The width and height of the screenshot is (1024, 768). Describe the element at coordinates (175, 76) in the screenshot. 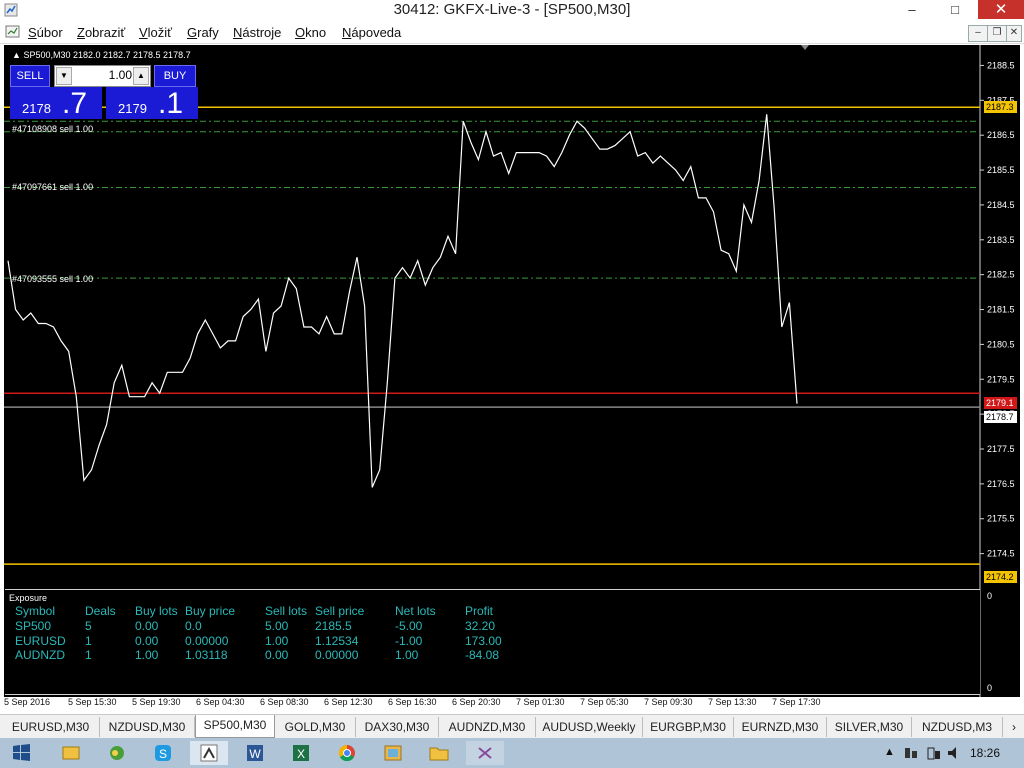

I see `buy-button: BUY` at that location.